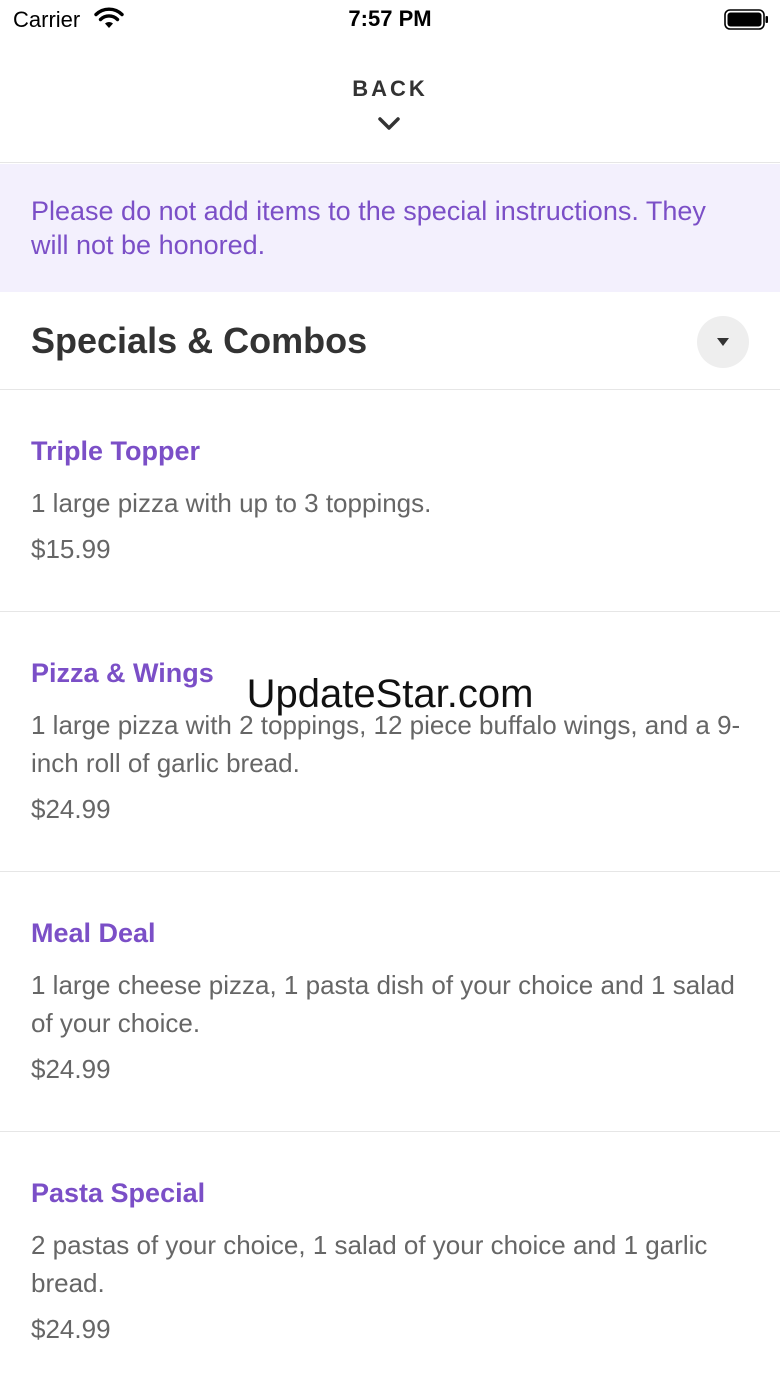 Image resolution: width=780 pixels, height=1387 pixels. Describe the element at coordinates (122, 673) in the screenshot. I see `item-name: Pizza & Wings` at that location.